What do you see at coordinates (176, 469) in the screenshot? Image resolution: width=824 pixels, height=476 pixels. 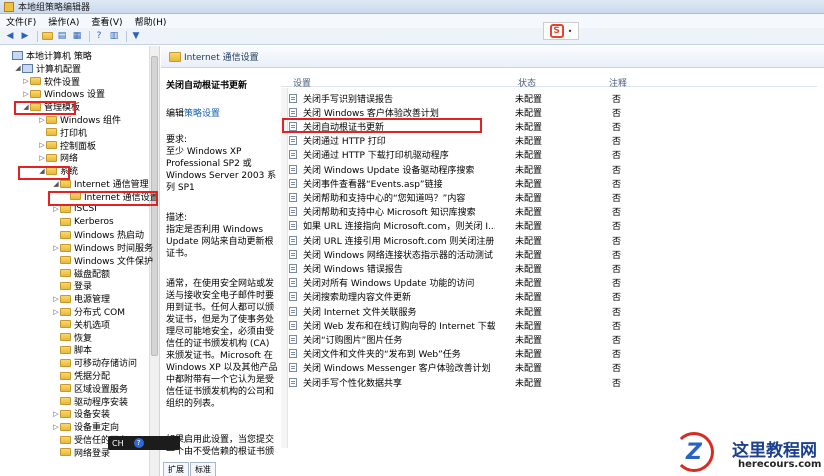 I see `tab-extended: 扩展` at bounding box center [176, 469].